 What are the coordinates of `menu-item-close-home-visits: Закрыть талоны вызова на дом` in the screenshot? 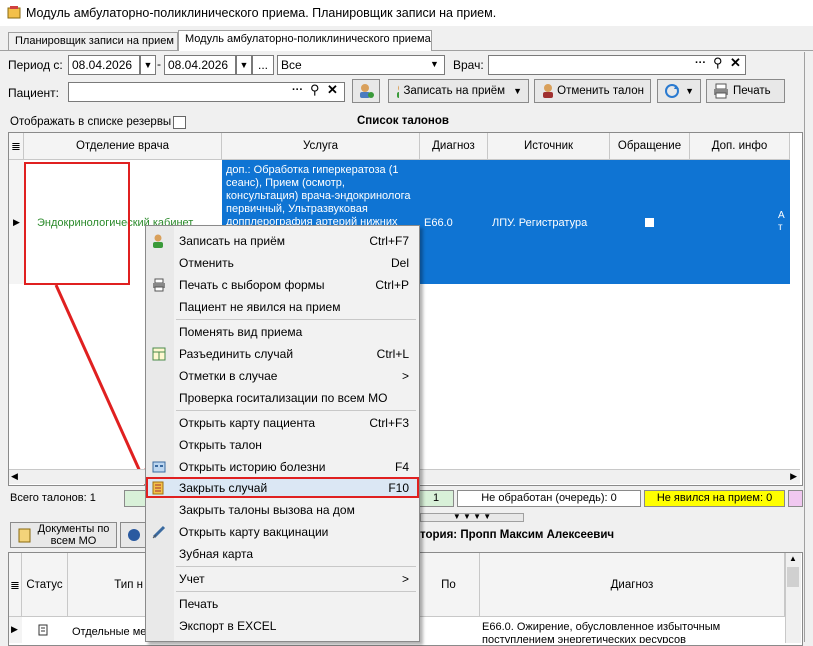 It's located at (282, 510).